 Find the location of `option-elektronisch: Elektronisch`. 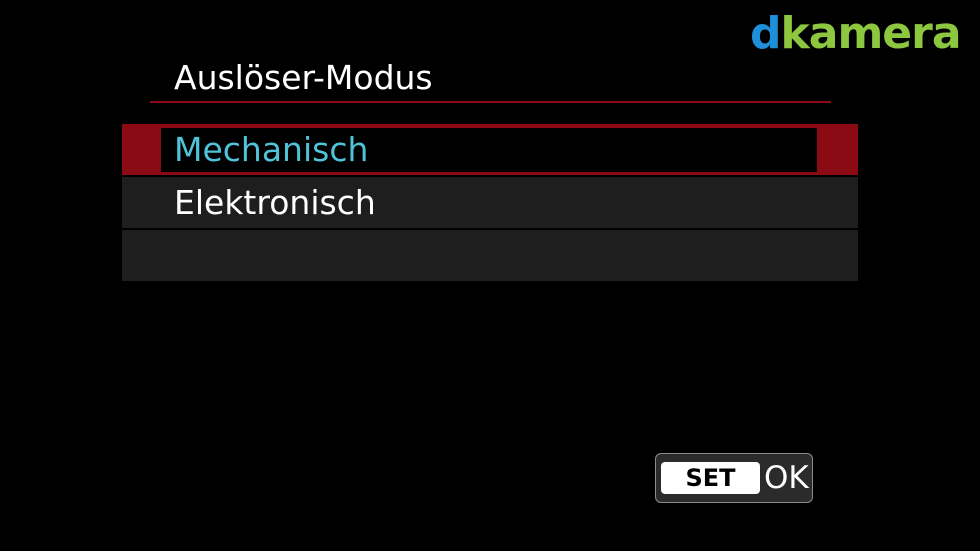

option-elektronisch: Elektronisch is located at coordinates (490, 203).